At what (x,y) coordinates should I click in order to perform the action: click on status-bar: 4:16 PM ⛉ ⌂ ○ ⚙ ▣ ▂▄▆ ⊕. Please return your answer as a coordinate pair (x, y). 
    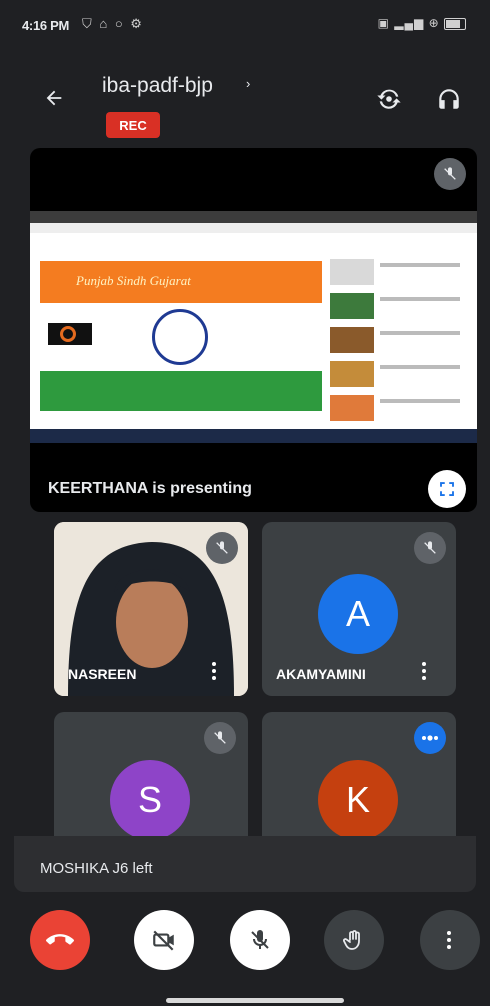
    Looking at the image, I should click on (245, 28).